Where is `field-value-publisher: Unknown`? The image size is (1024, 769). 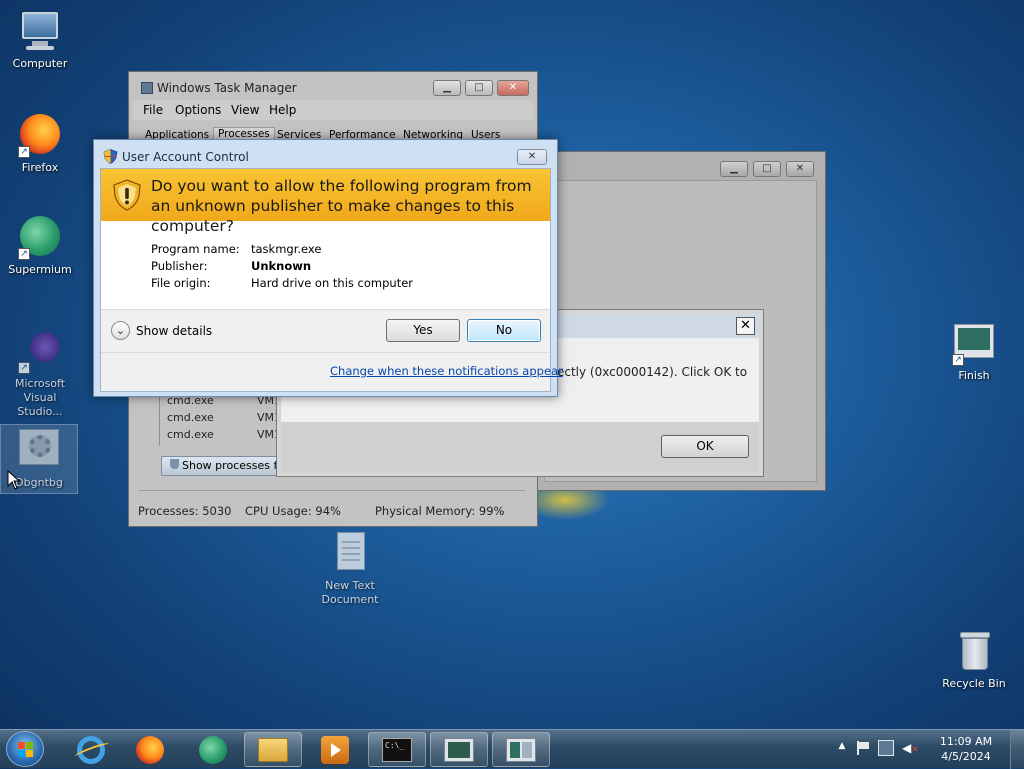 field-value-publisher: Unknown is located at coordinates (281, 266).